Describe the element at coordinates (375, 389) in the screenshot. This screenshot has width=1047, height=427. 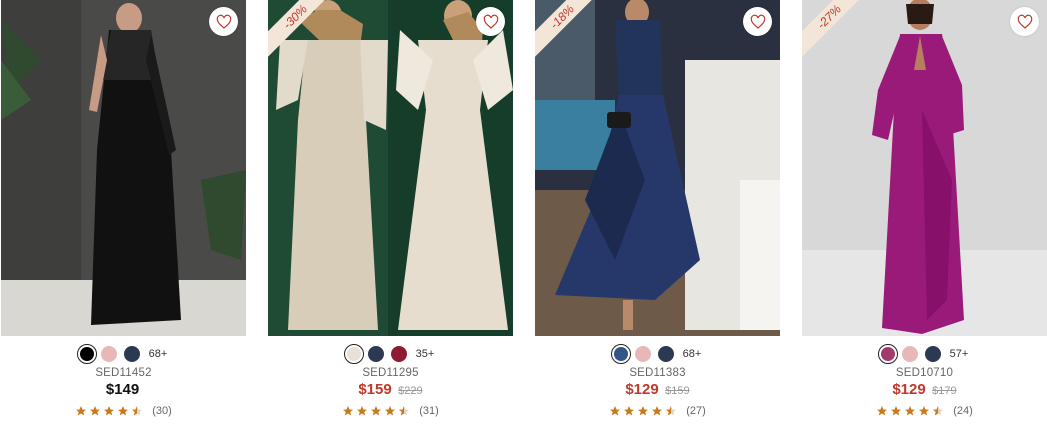
I see `current-price: $159` at that location.